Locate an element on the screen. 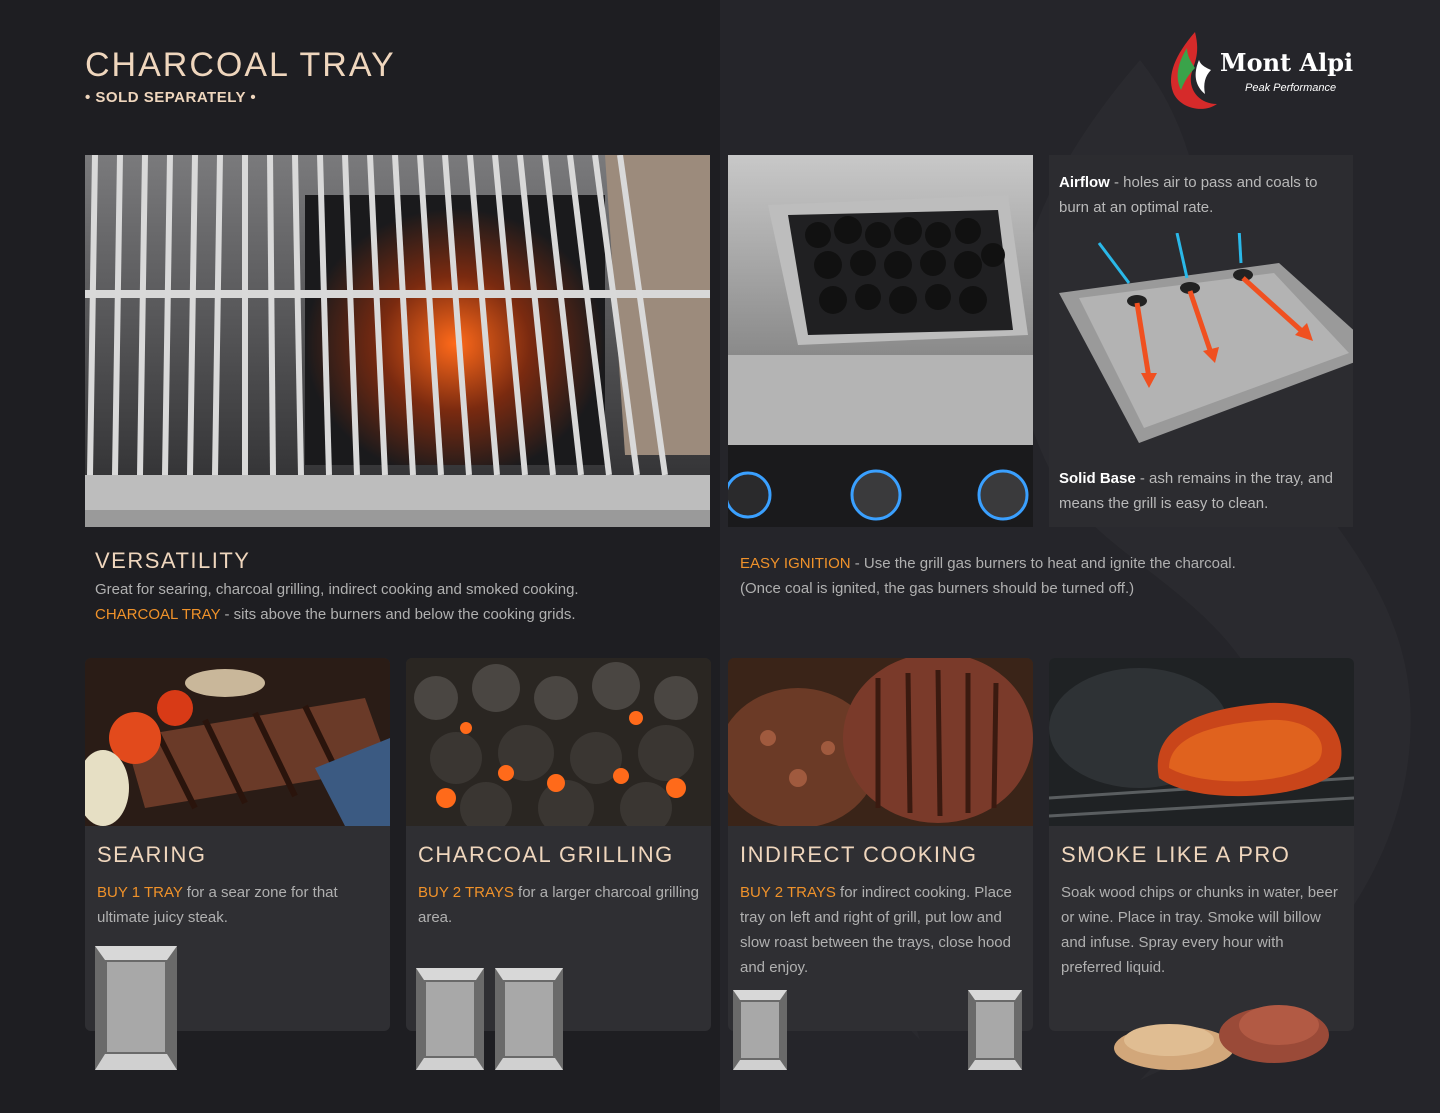 The width and height of the screenshot is (1440, 1113). tray-airflow-diagram is located at coordinates (1201, 343).